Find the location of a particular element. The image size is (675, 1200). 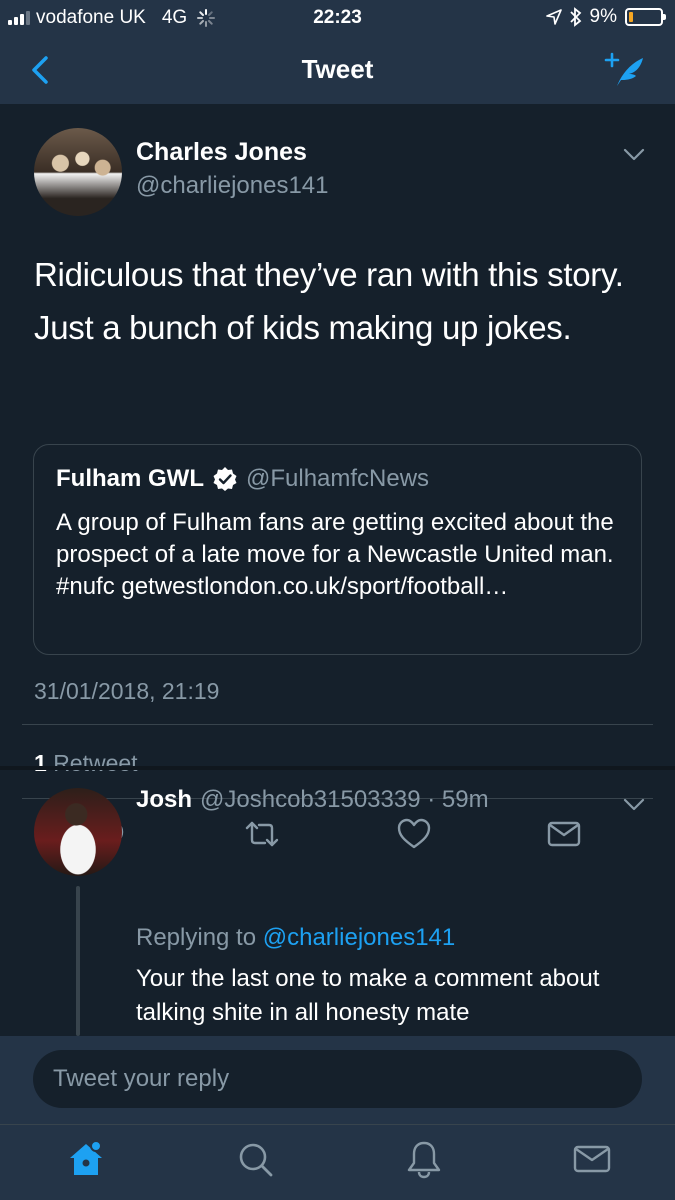

messages-icon is located at coordinates (592, 1159).